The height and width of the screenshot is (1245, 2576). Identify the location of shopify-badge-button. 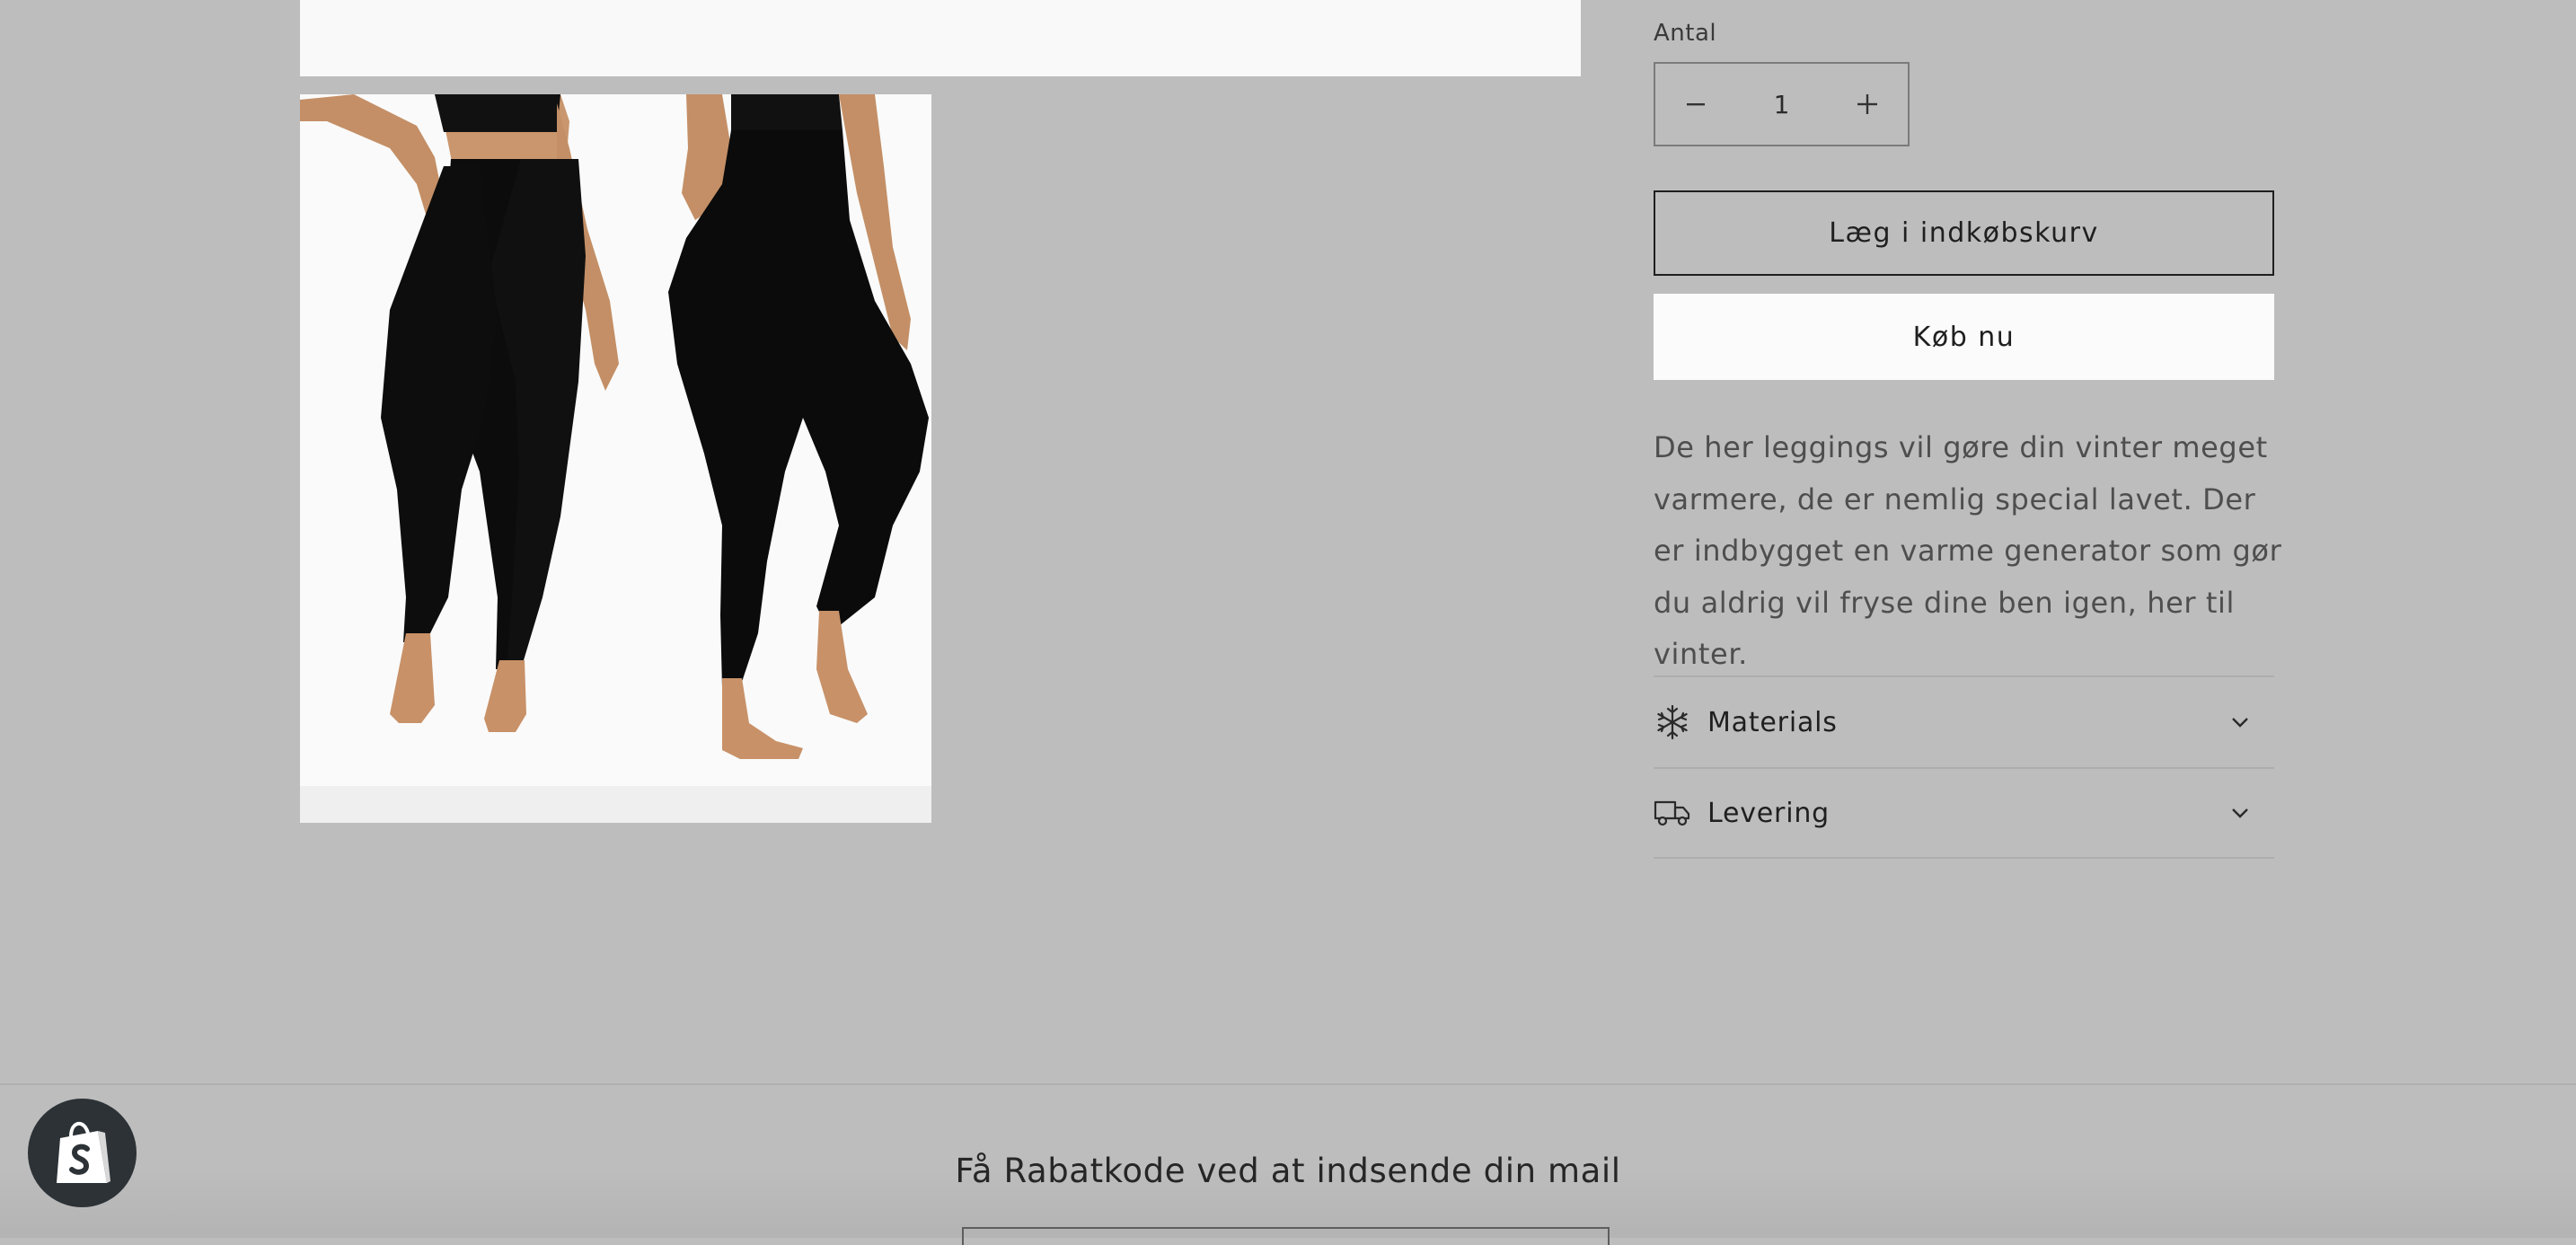
(82, 1153).